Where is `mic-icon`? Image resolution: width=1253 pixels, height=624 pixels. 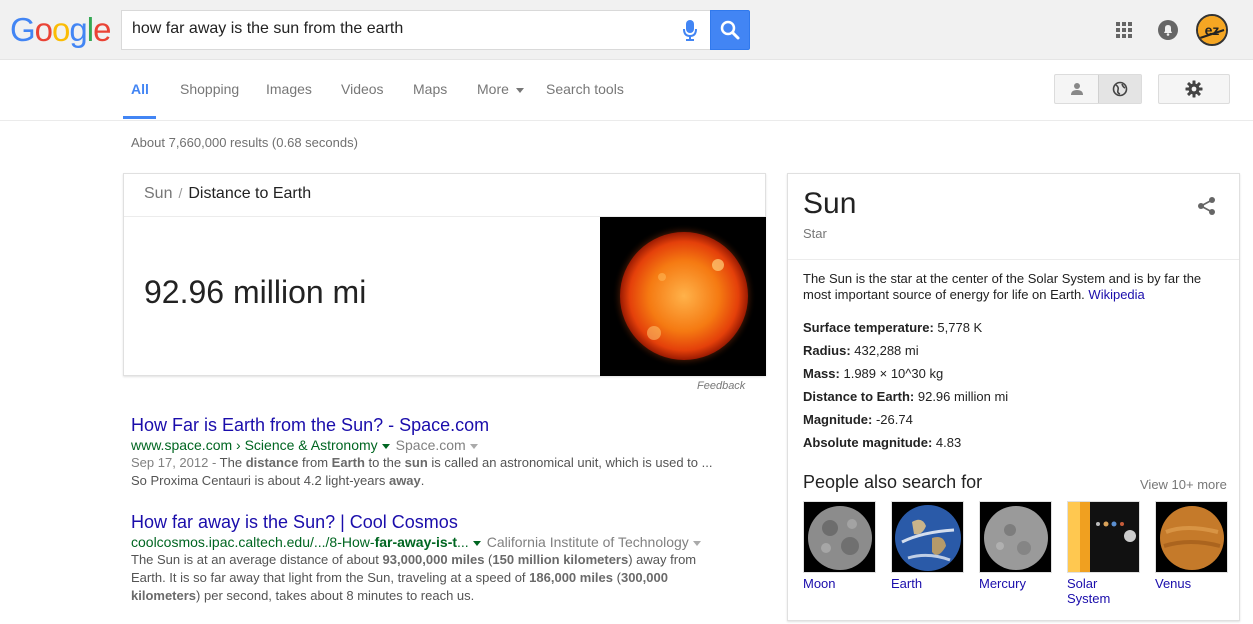 mic-icon is located at coordinates (690, 31).